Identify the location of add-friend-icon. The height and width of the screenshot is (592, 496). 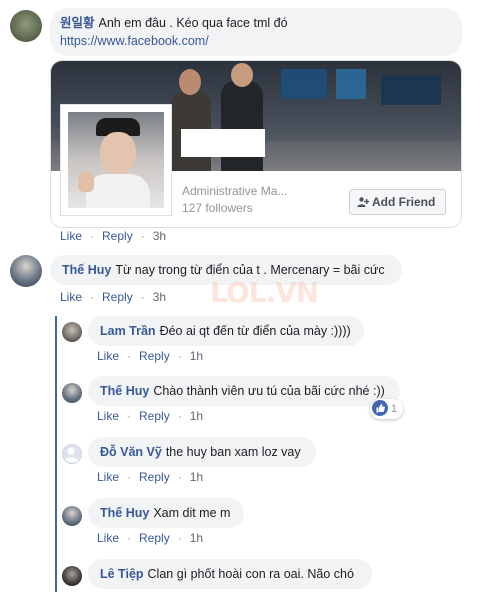
(363, 202).